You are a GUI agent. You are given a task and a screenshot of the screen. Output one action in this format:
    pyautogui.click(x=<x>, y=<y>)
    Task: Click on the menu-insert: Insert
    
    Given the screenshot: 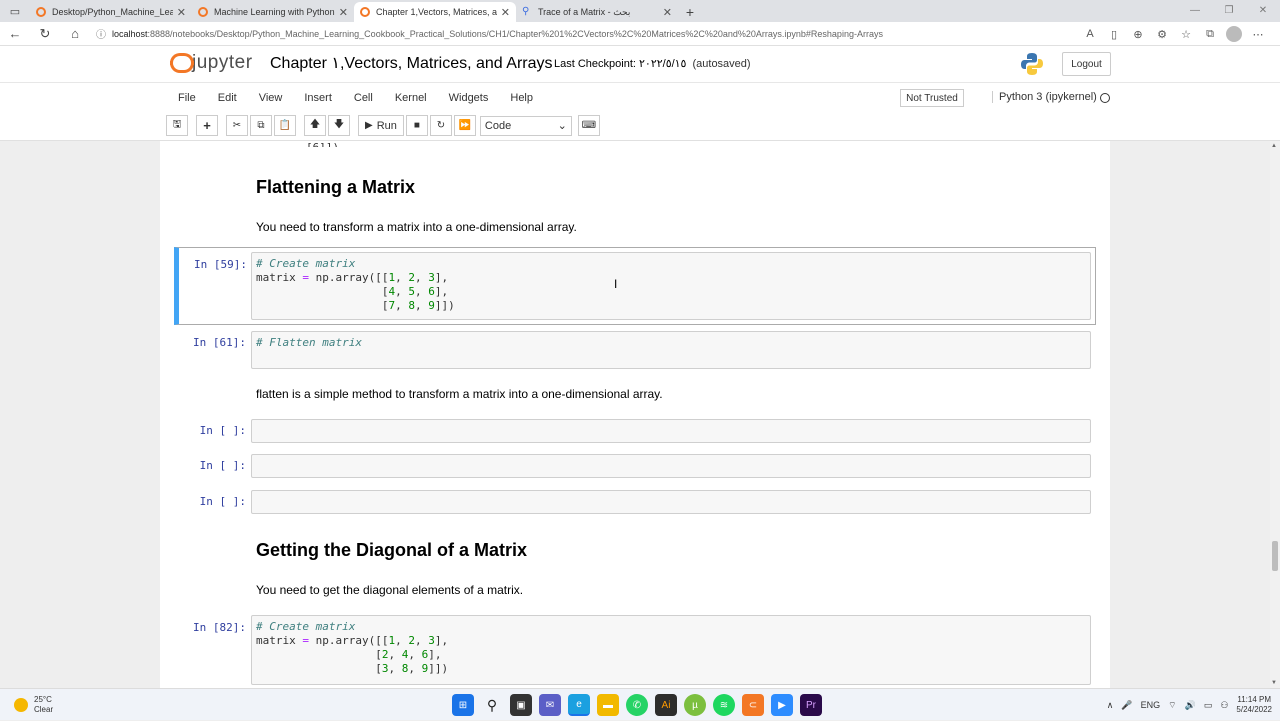 What is the action you would take?
    pyautogui.click(x=318, y=98)
    